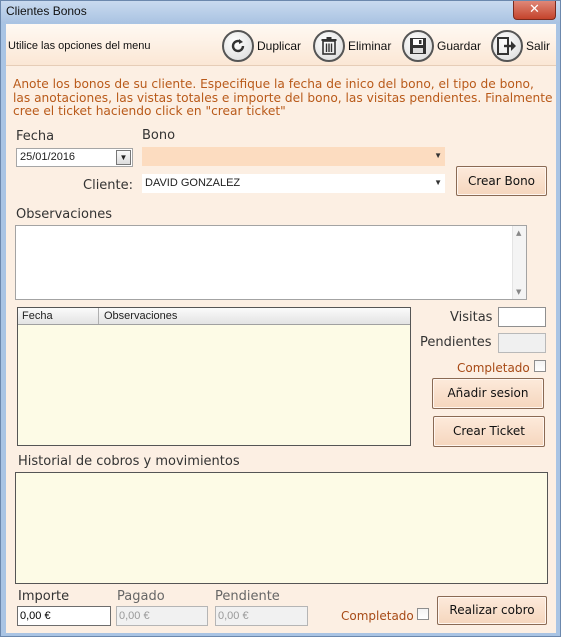  I want to click on visitas-input, so click(522, 317).